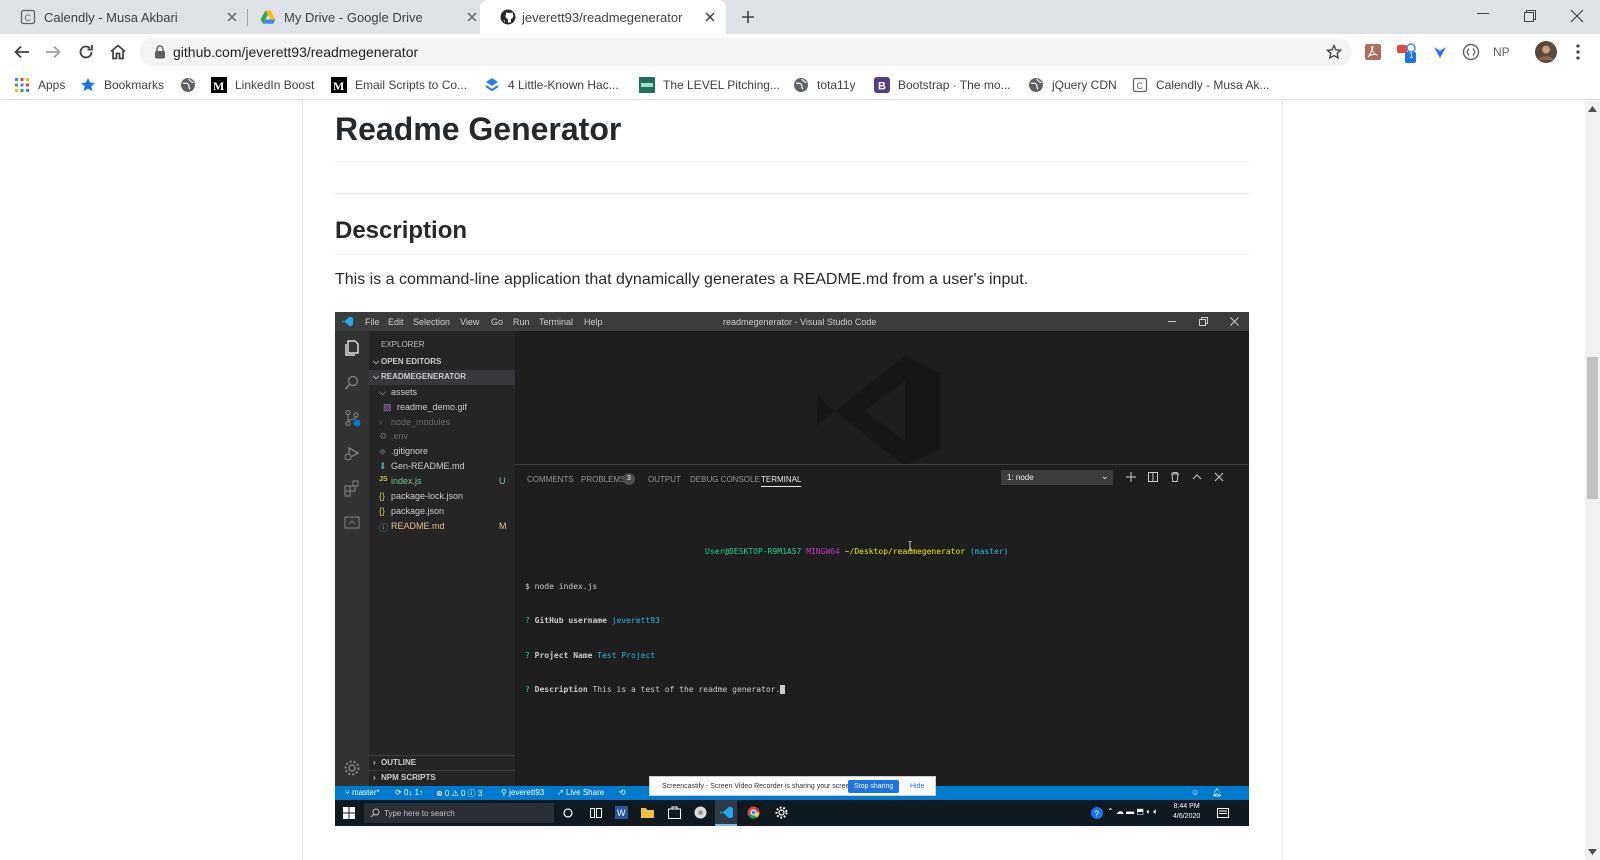 The width and height of the screenshot is (1600, 860). Describe the element at coordinates (748, 17) in the screenshot. I see `new-tab-plus-icon` at that location.